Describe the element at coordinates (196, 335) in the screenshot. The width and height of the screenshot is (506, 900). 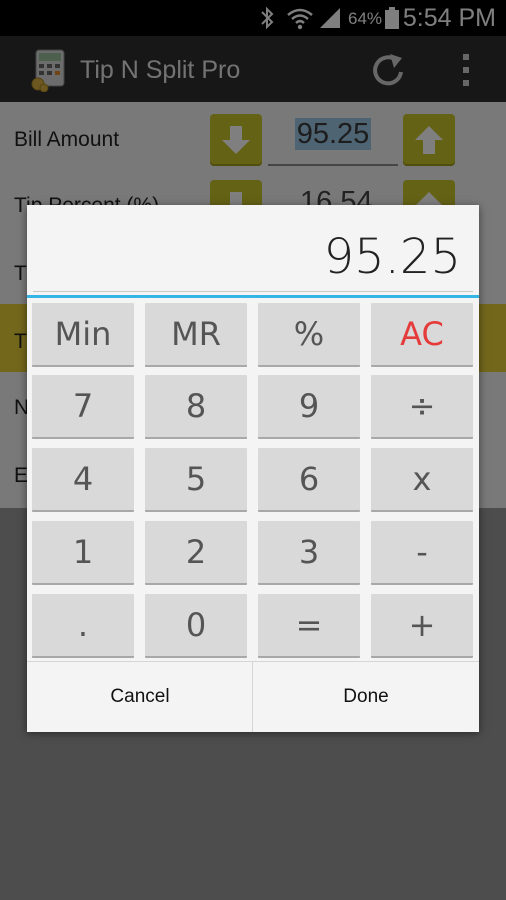
I see `key-memory-recall: MR` at that location.